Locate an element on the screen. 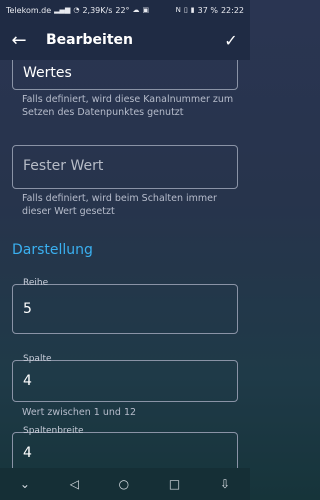  arrow-left-icon: ← is located at coordinates (19, 40).